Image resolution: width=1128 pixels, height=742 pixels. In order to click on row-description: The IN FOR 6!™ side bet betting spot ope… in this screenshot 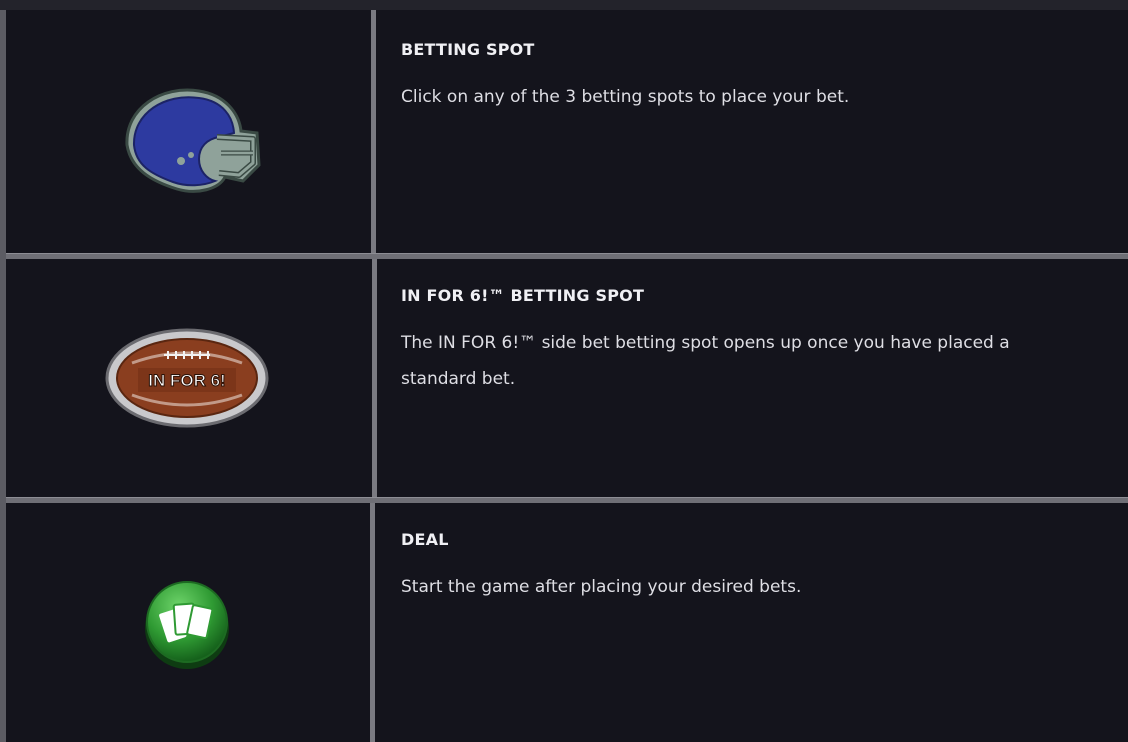, I will do `click(705, 361)`.